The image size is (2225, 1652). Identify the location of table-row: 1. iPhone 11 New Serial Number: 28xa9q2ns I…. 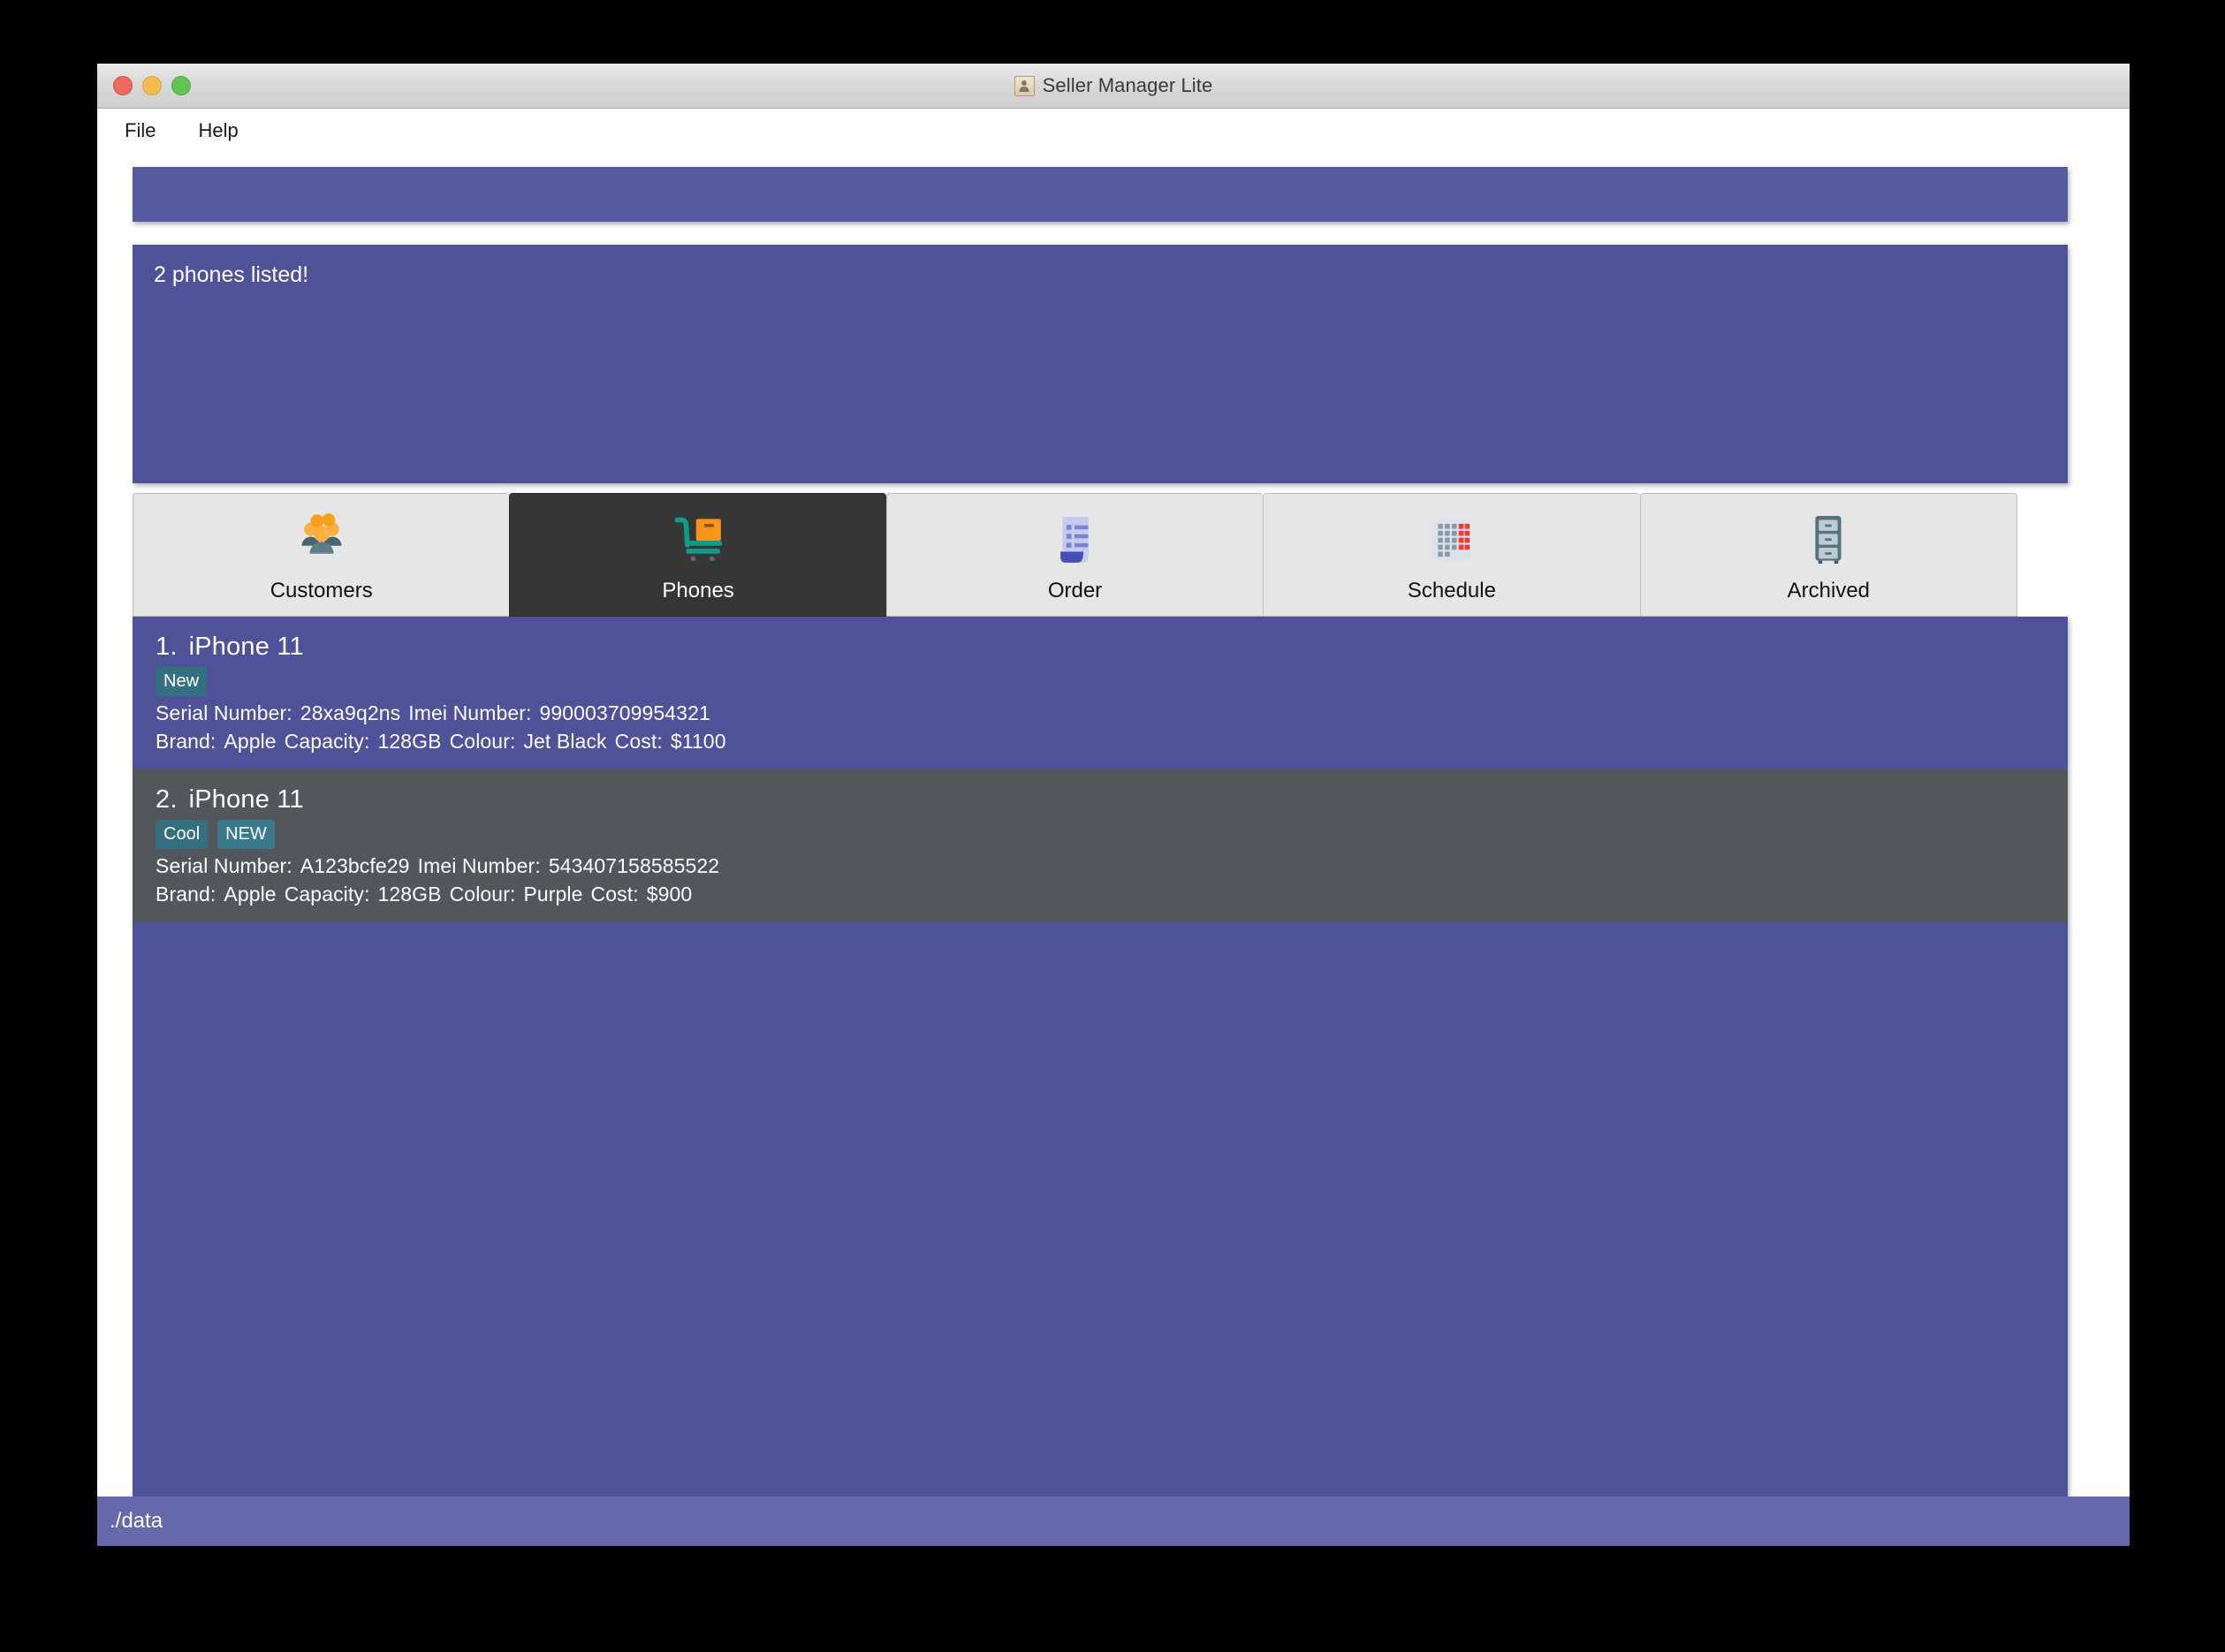
(1100, 693).